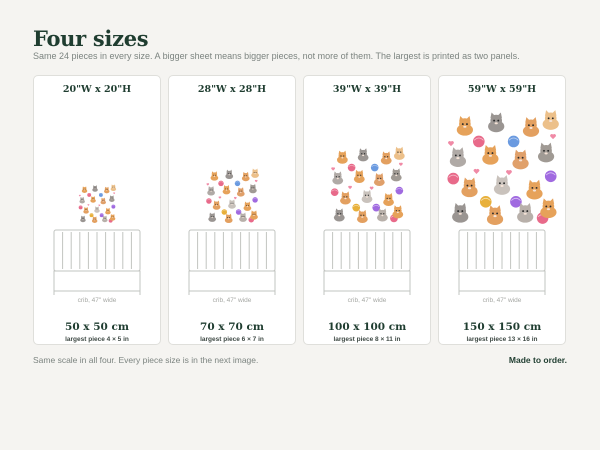 The image size is (600, 450). I want to click on card-largest-piece: largest piece 13 × 16 in, so click(502, 339).